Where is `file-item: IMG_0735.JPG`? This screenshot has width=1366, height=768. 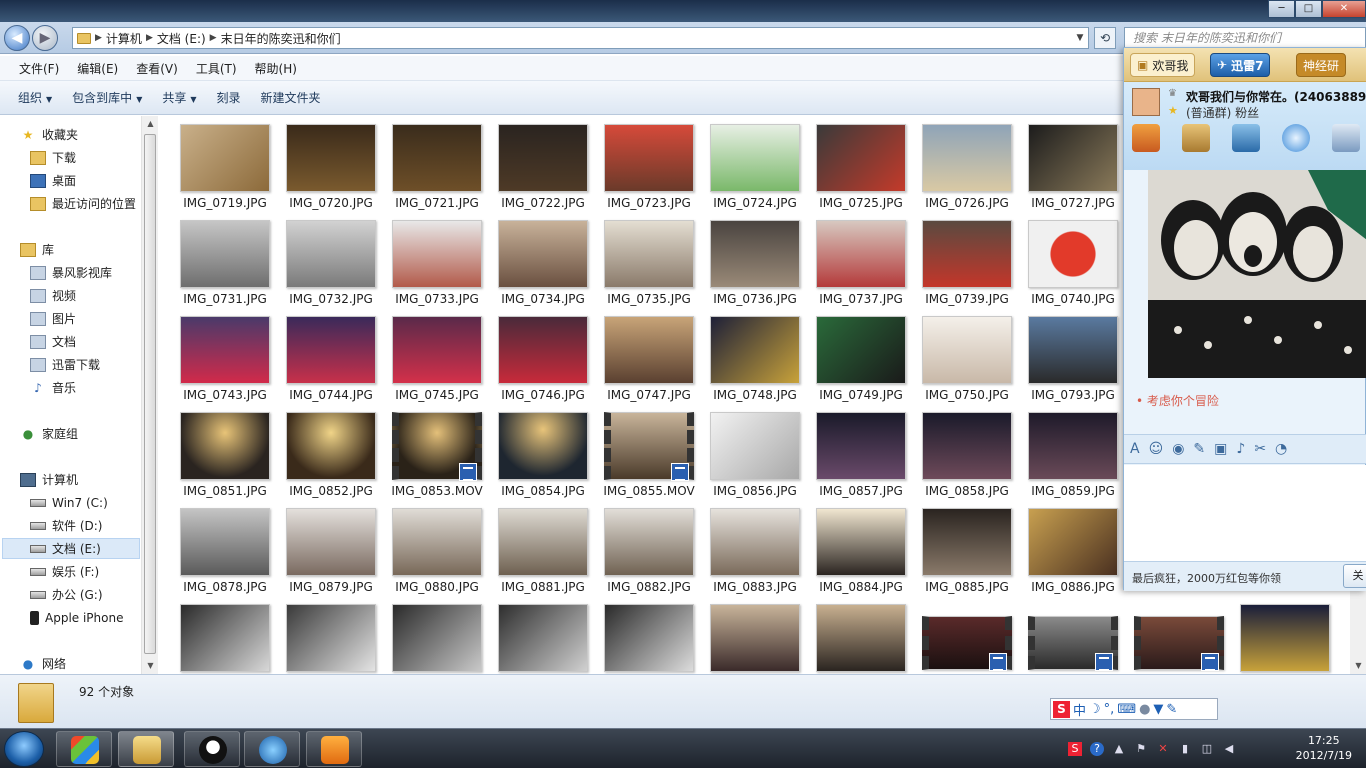
file-item: IMG_0735.JPG is located at coordinates (649, 261).